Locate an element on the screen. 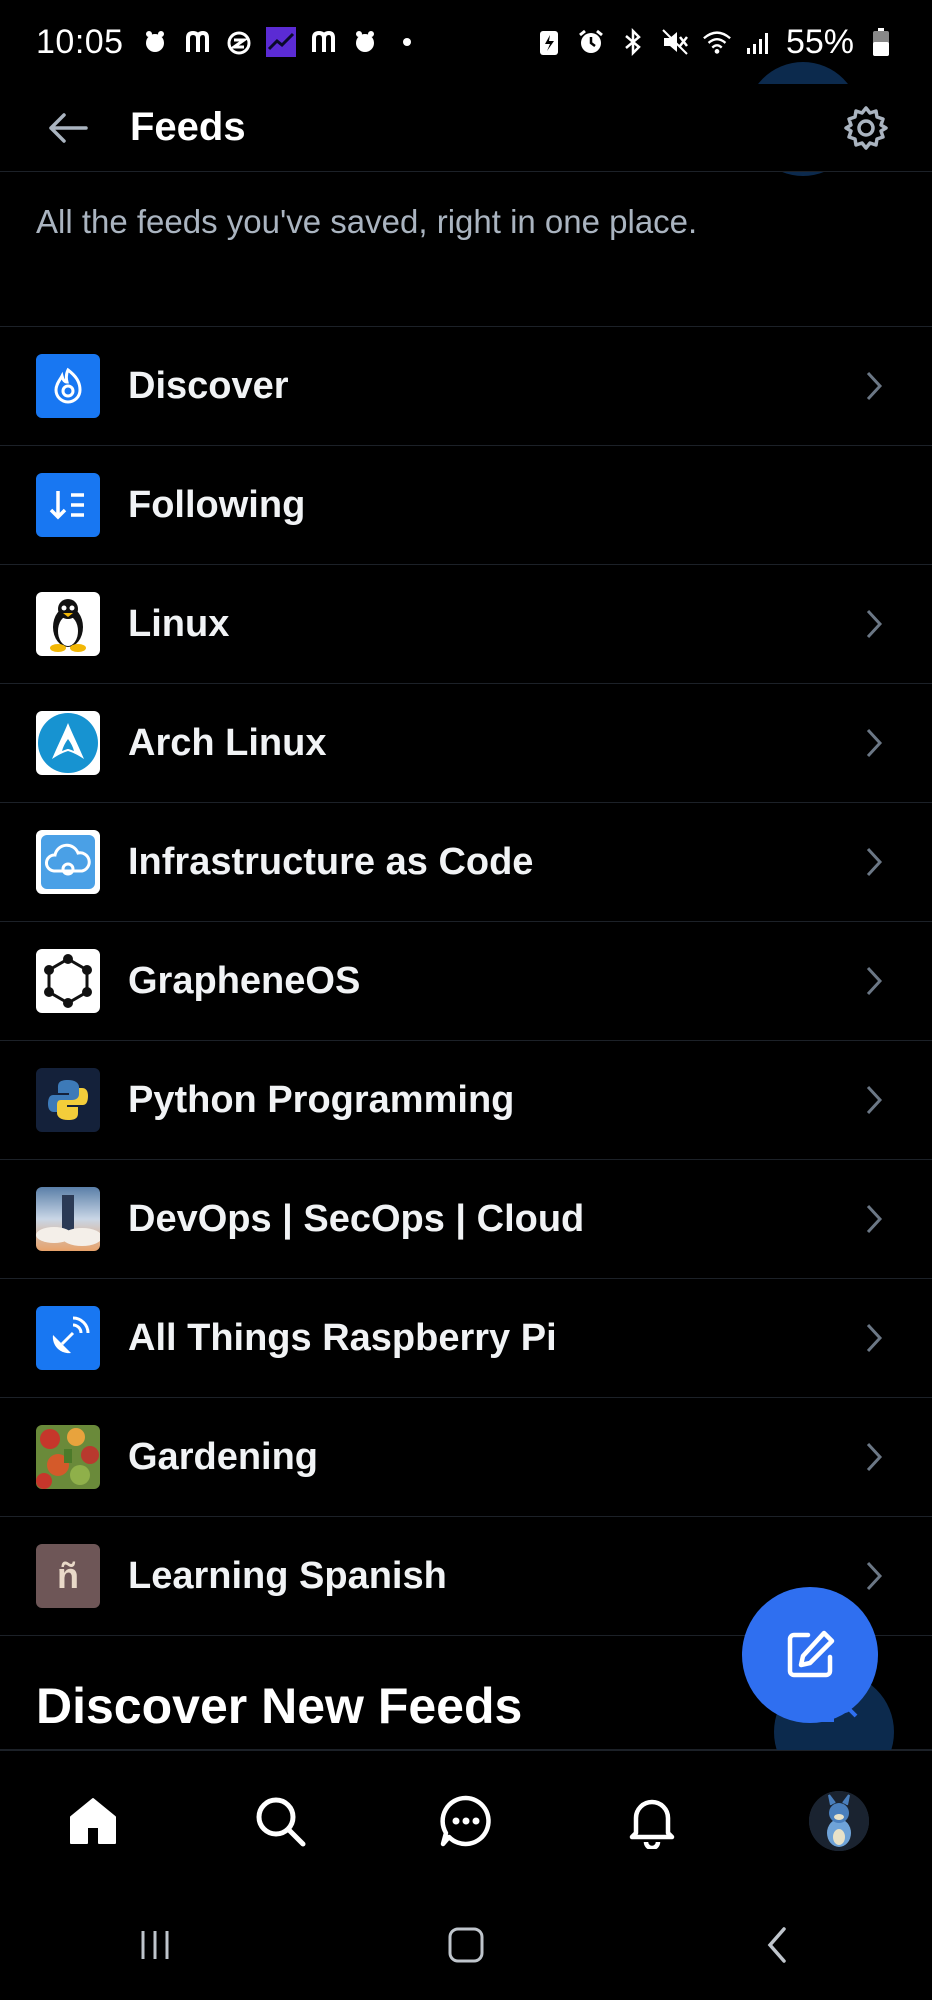 Image resolution: width=932 pixels, height=2000 pixels. chat-icon is located at coordinates (465, 1820).